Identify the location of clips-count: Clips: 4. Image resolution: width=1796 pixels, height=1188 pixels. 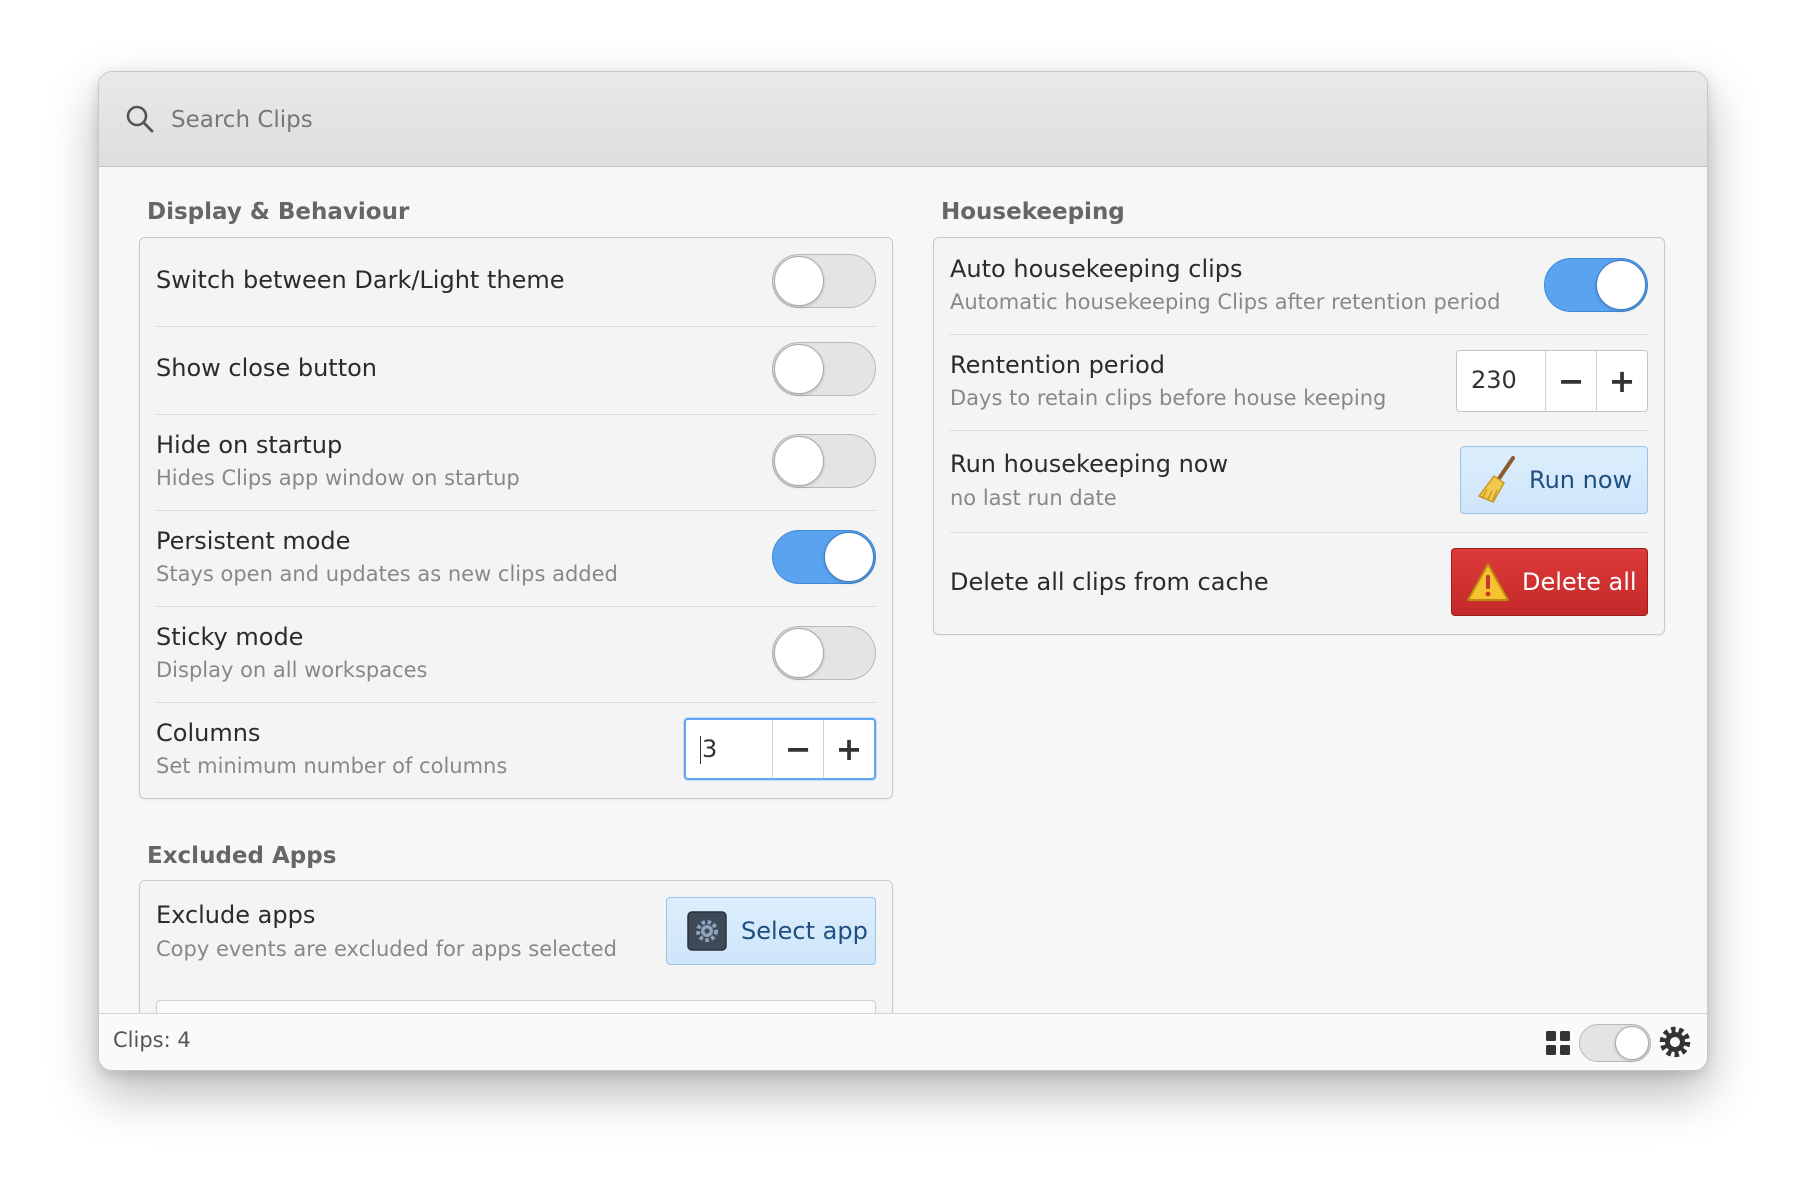
(152, 1040).